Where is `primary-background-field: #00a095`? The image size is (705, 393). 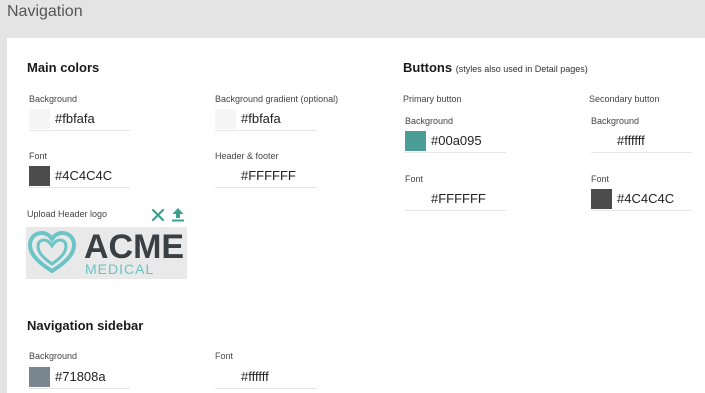 primary-background-field: #00a095 is located at coordinates (455, 141).